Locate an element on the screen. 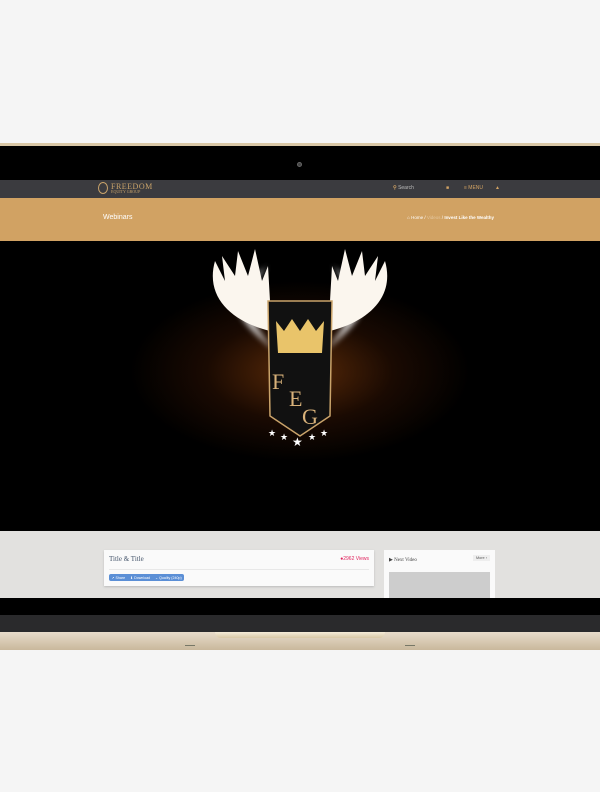 This screenshot has height=792, width=600. views-text: 2962 Views is located at coordinates (356, 559).